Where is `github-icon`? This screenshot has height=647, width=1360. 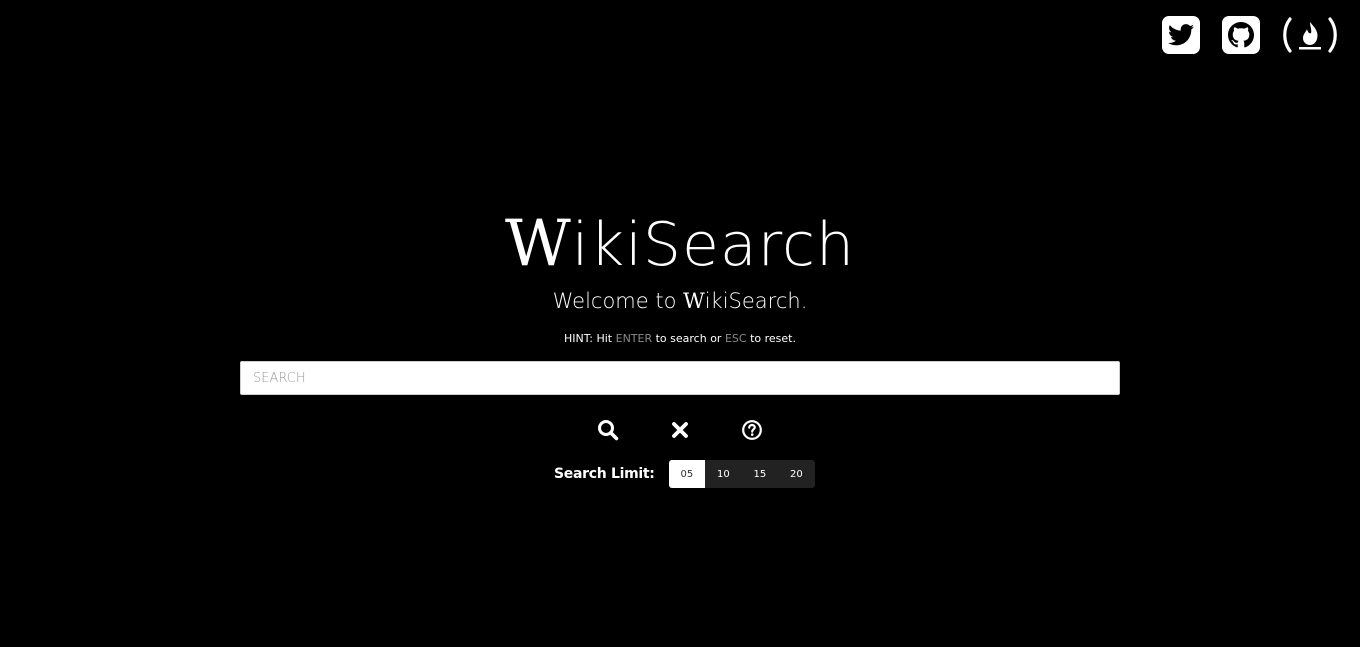
github-icon is located at coordinates (1241, 35).